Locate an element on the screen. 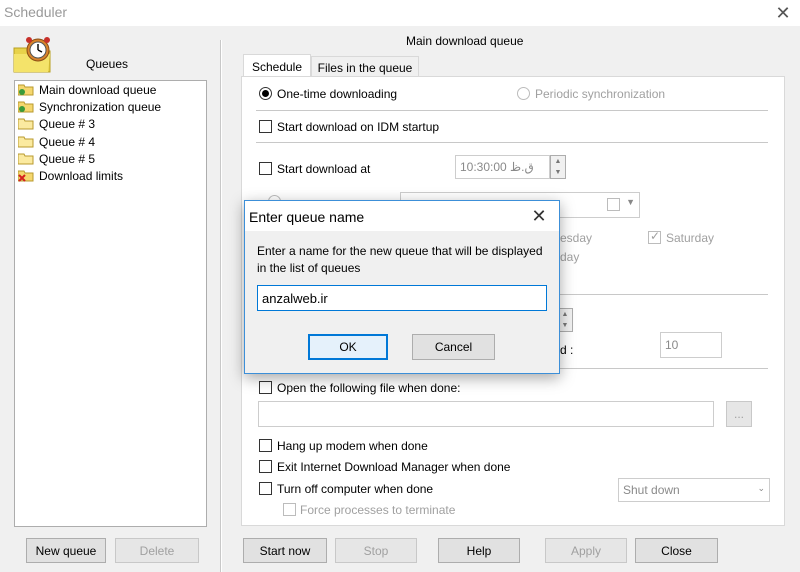  force-terminate-label: Force processes to terminate is located at coordinates (378, 510).